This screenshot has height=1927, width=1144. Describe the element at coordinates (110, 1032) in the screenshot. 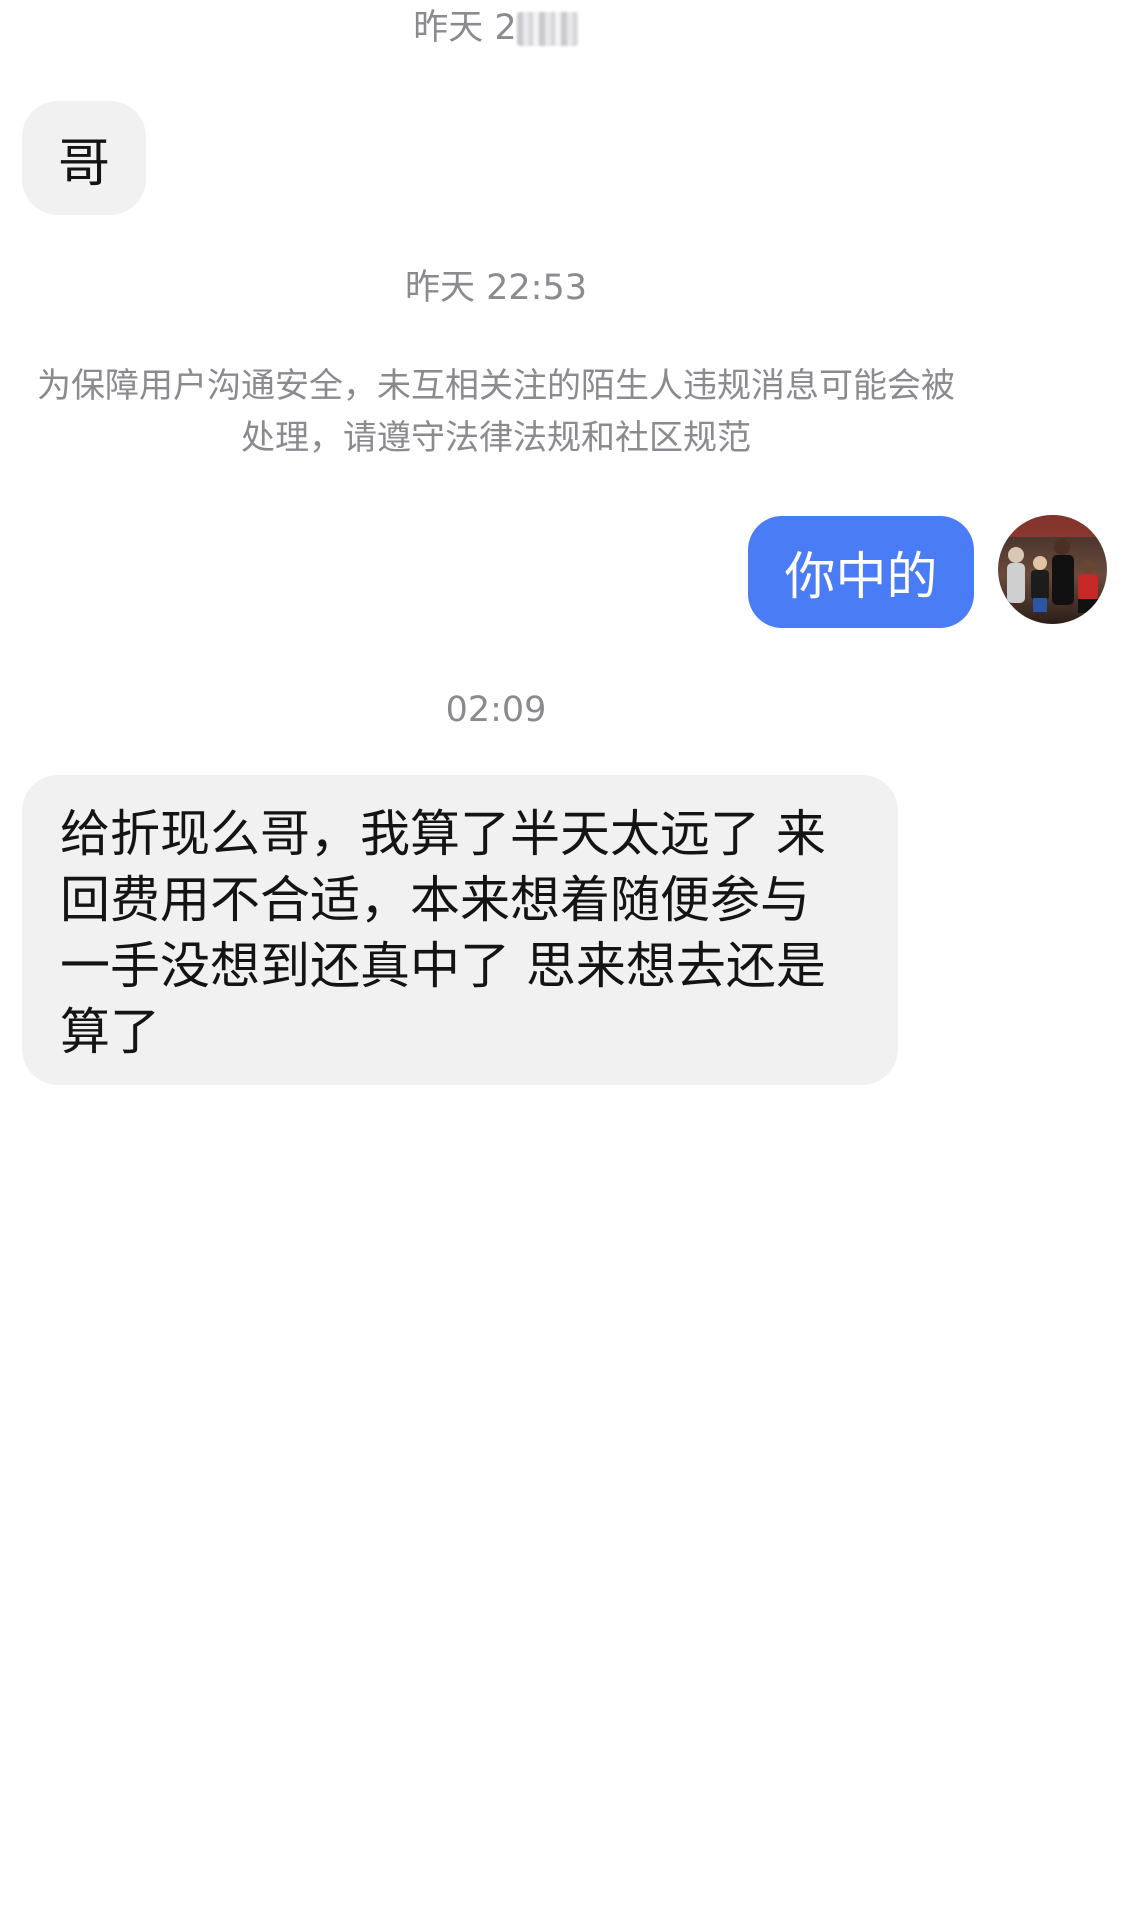

I see `message-line: 算了` at that location.